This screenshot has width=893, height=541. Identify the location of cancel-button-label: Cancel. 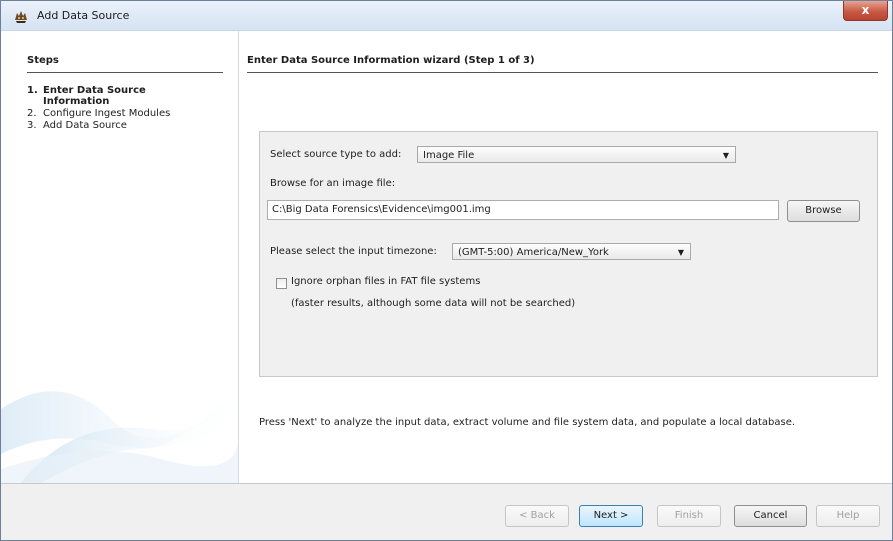
(770, 515).